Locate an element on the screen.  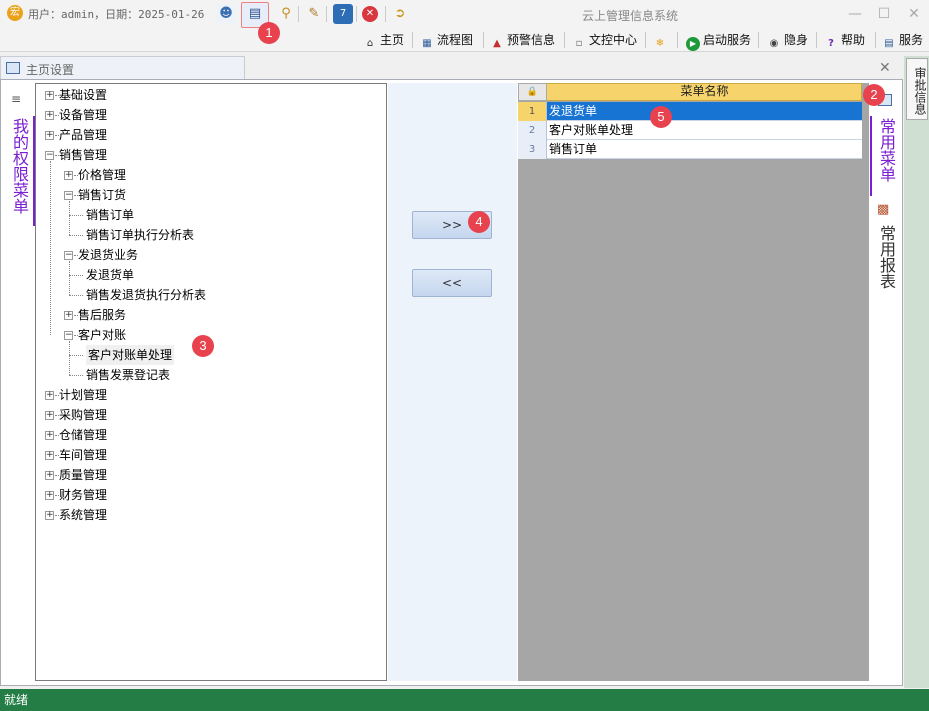
minimize-icon: — is located at coordinates (855, 14).